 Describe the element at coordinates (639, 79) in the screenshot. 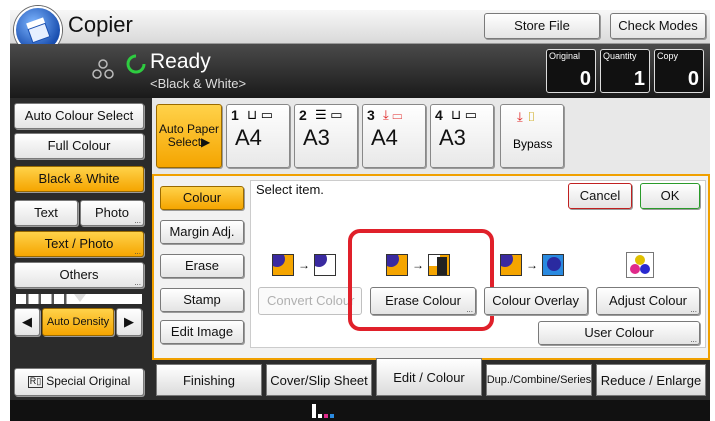

I see `quantity-value: 1` at that location.